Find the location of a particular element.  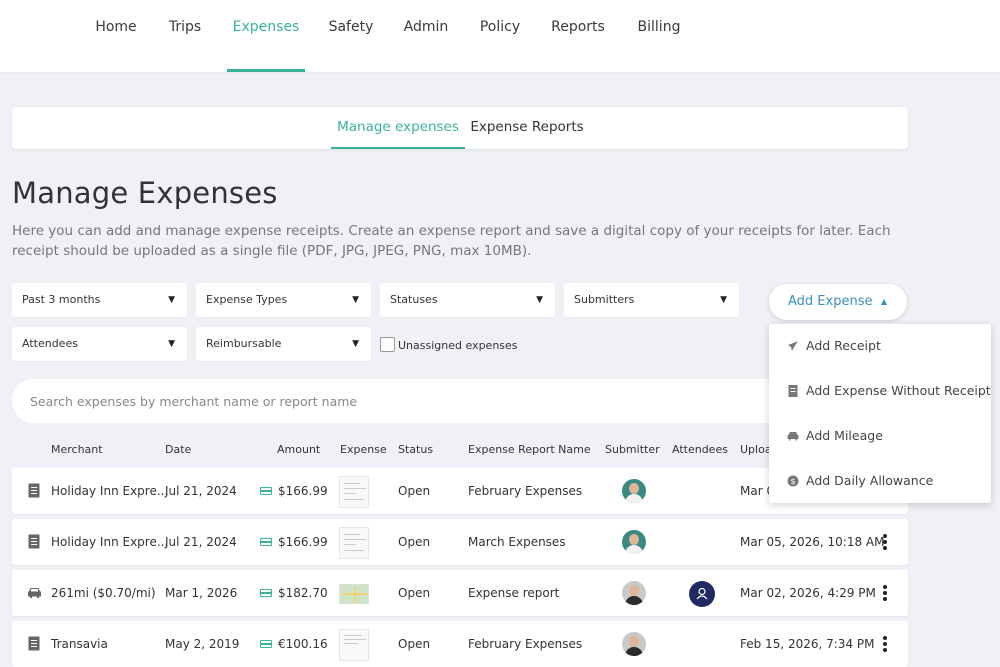

nav-admin: Admin is located at coordinates (426, 36).